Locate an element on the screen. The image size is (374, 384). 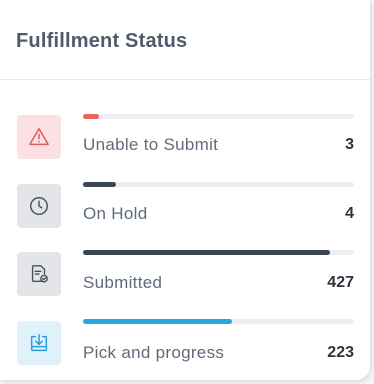
document-check-icon is located at coordinates (39, 274).